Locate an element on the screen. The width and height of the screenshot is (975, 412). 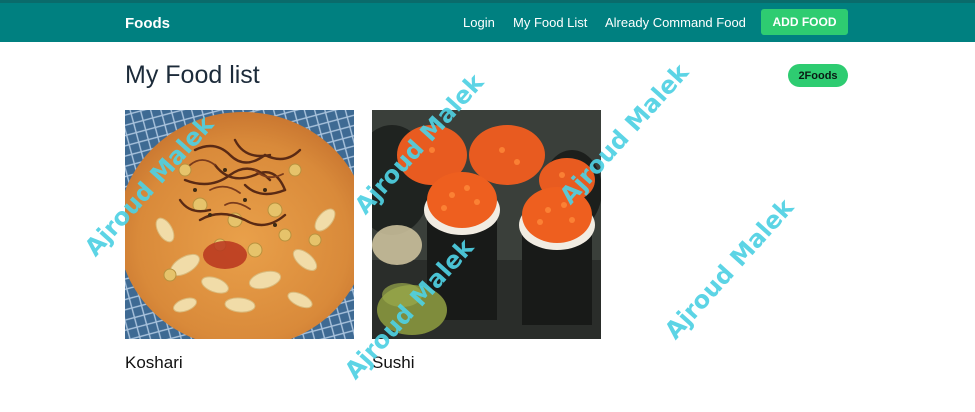
watermark-text: Ajroud Malek is located at coordinates (729, 269).